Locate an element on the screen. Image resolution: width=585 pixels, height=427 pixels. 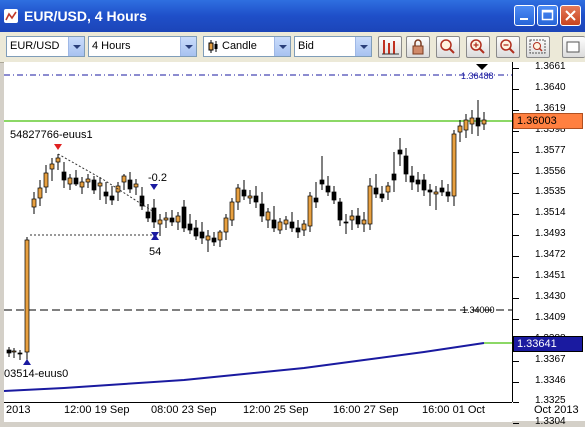
zoom-out-icon is located at coordinates (507, 46).